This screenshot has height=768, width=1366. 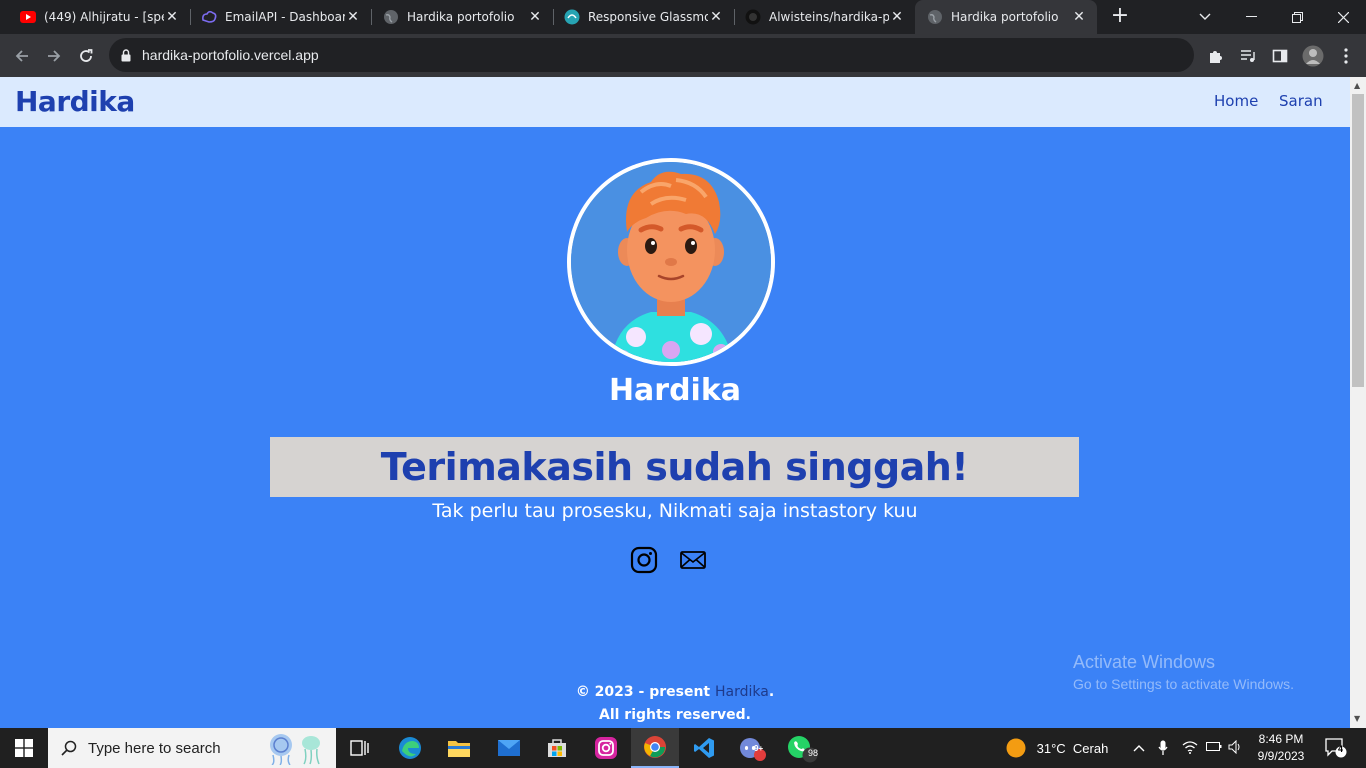 I want to click on minimize-button, so click(x=1251, y=17).